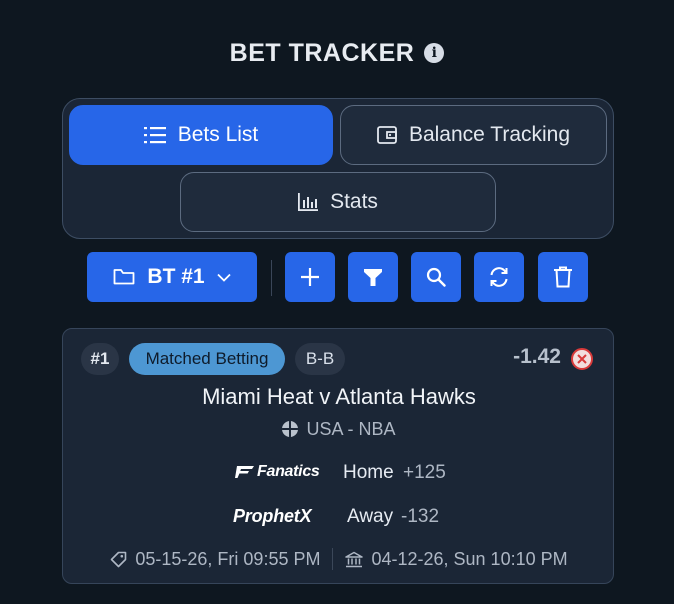 The image size is (674, 604). What do you see at coordinates (337, 278) in the screenshot?
I see `toolbar: BT #1` at bounding box center [337, 278].